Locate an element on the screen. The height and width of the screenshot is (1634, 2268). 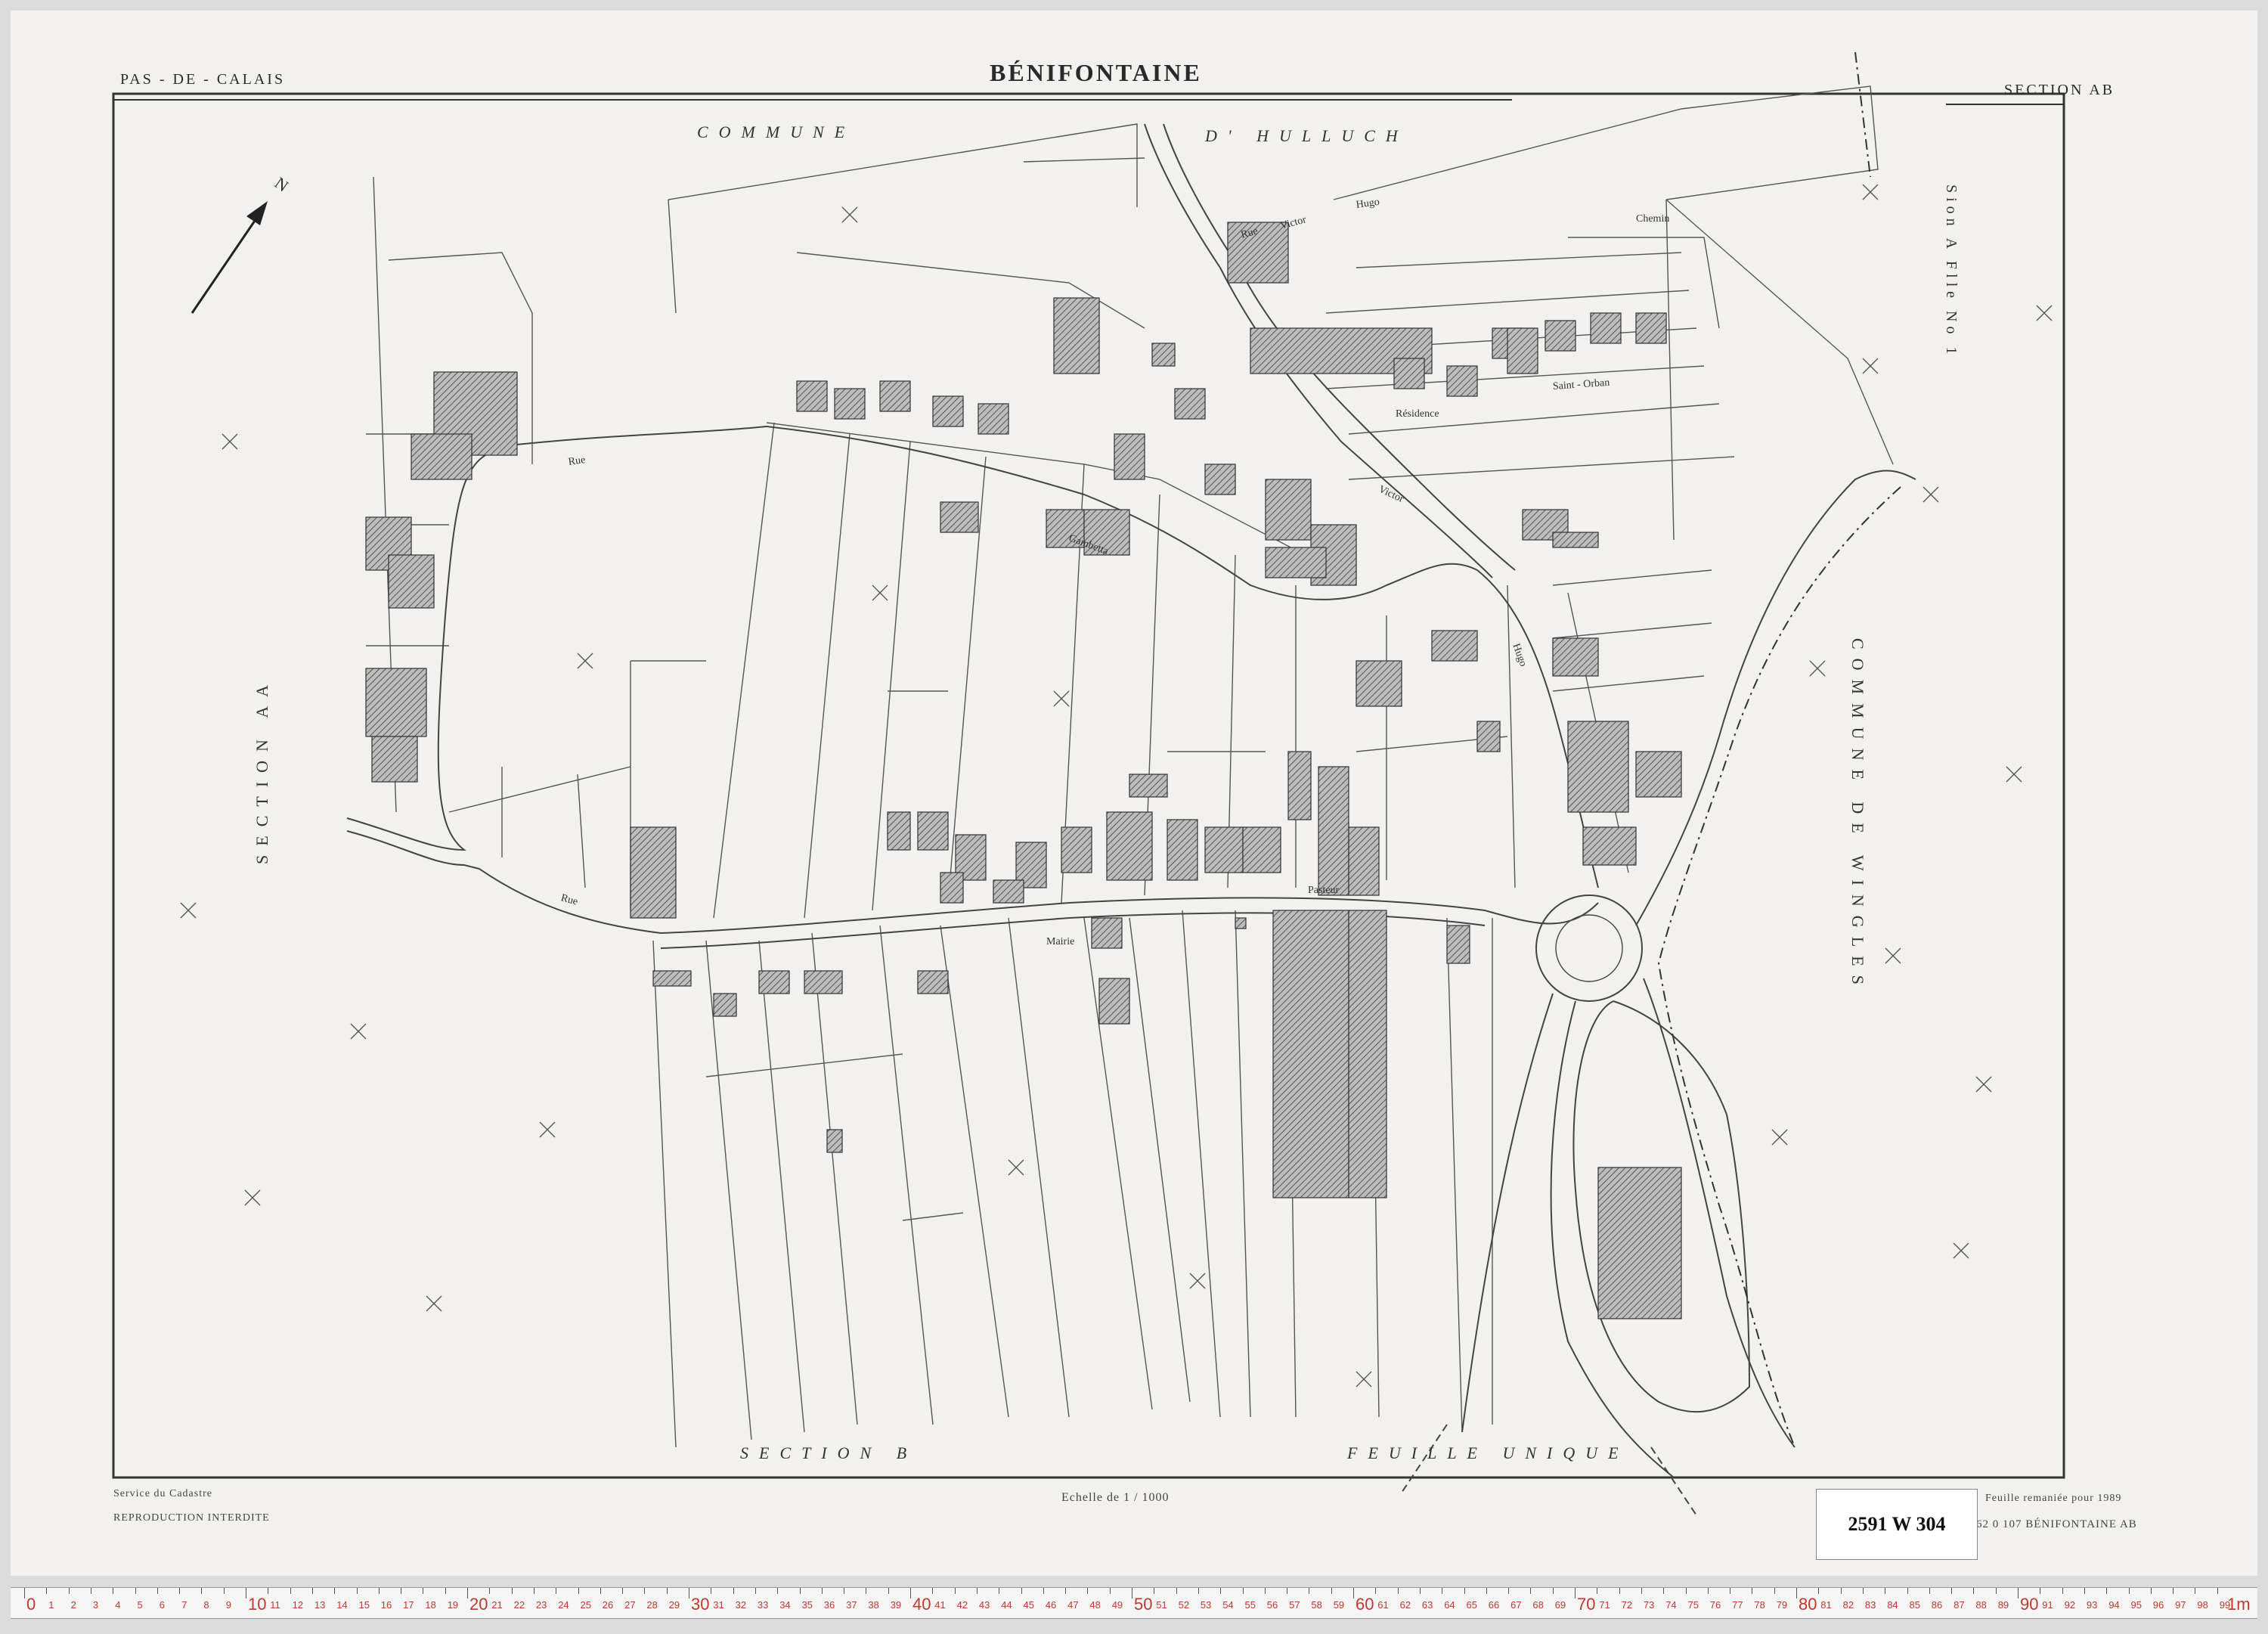
ruler-number: 24 is located at coordinates (563, 1605).